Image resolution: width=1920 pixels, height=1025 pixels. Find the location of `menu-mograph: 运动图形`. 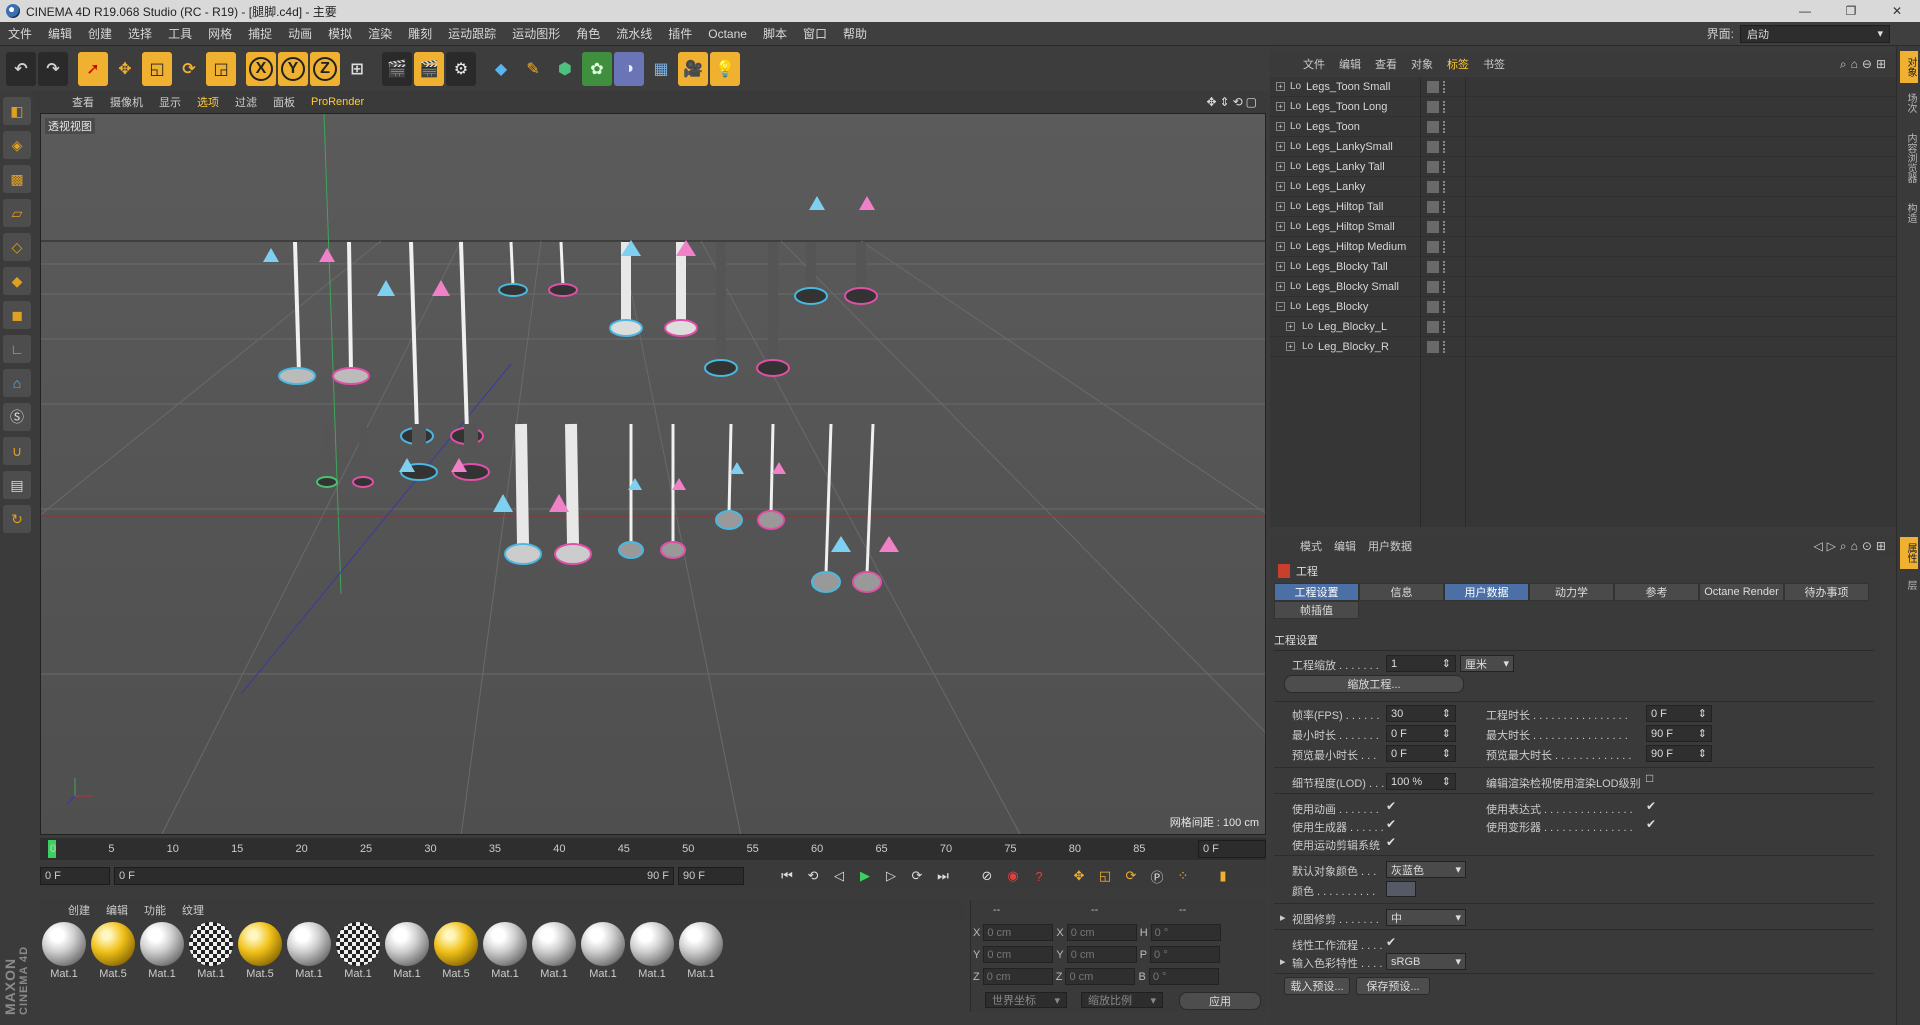

menu-mograph: 运动图形 is located at coordinates (536, 33).